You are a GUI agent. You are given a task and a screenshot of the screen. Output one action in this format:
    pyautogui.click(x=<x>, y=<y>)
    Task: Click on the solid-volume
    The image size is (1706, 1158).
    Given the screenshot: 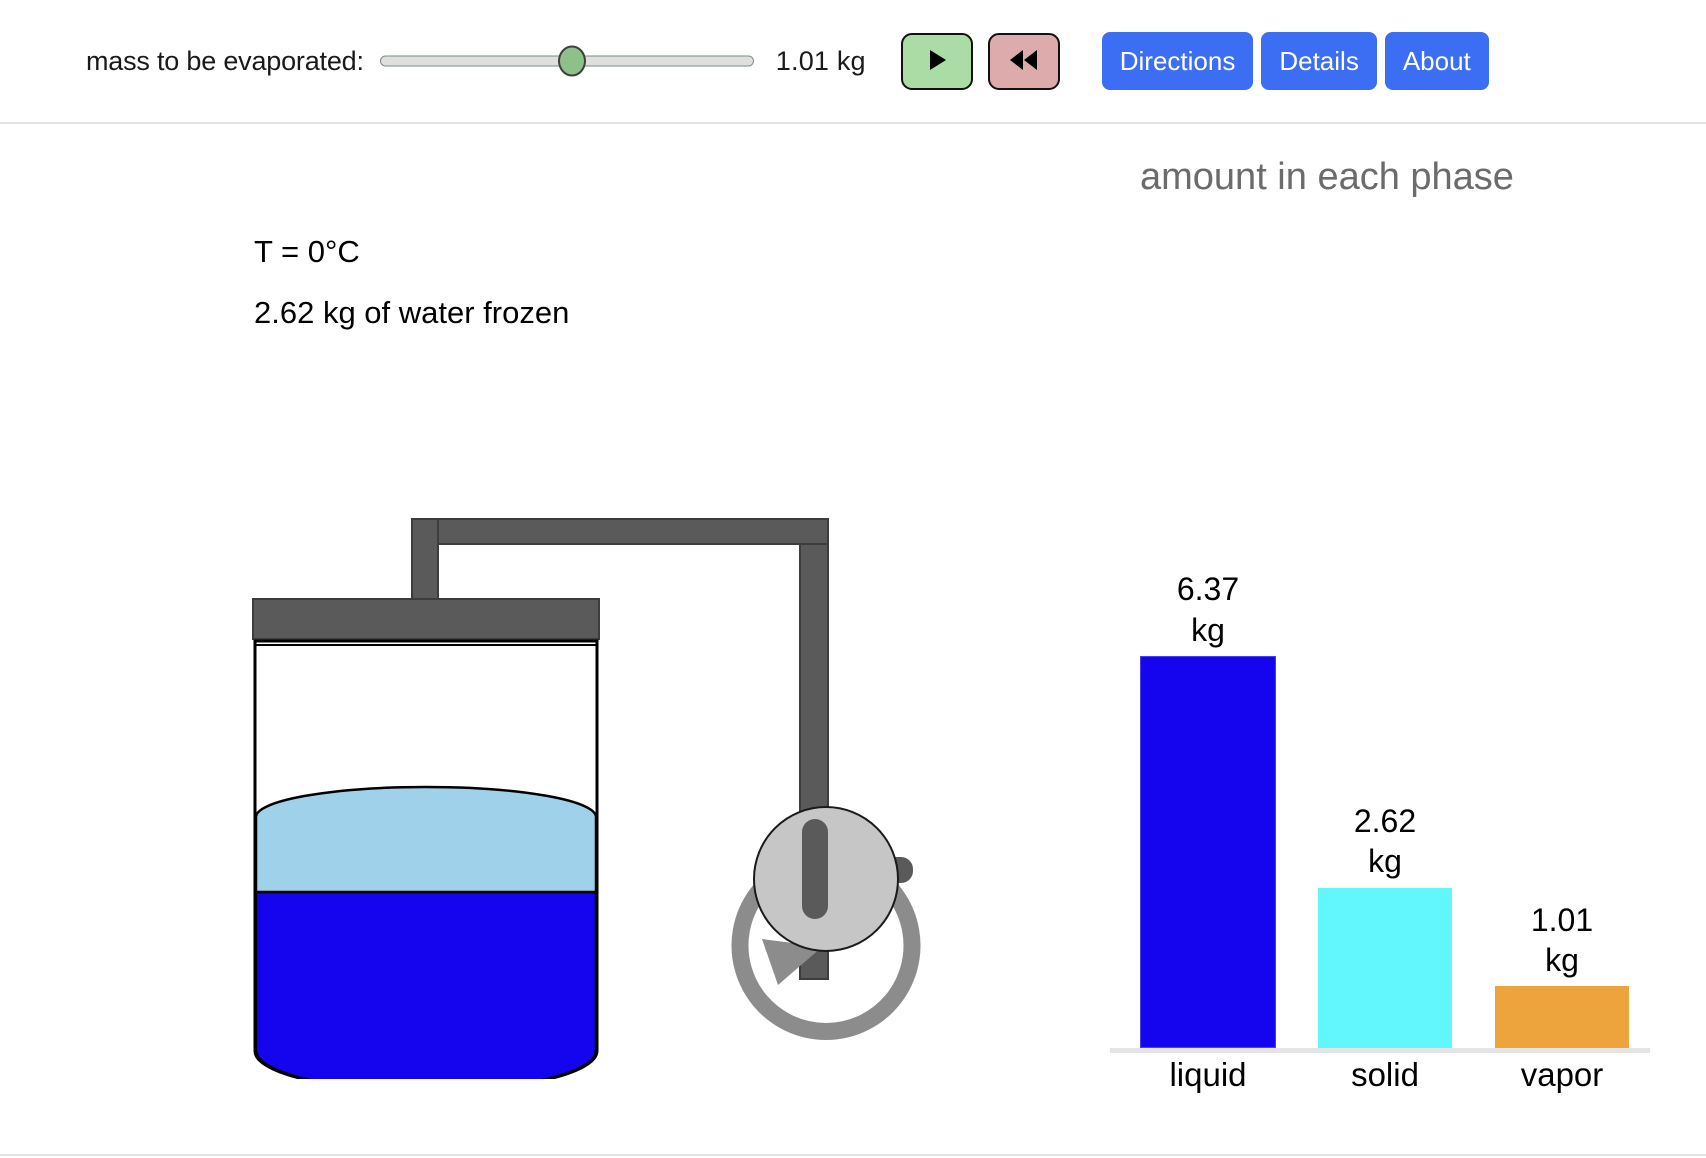 What is the action you would take?
    pyautogui.click(x=426, y=839)
    